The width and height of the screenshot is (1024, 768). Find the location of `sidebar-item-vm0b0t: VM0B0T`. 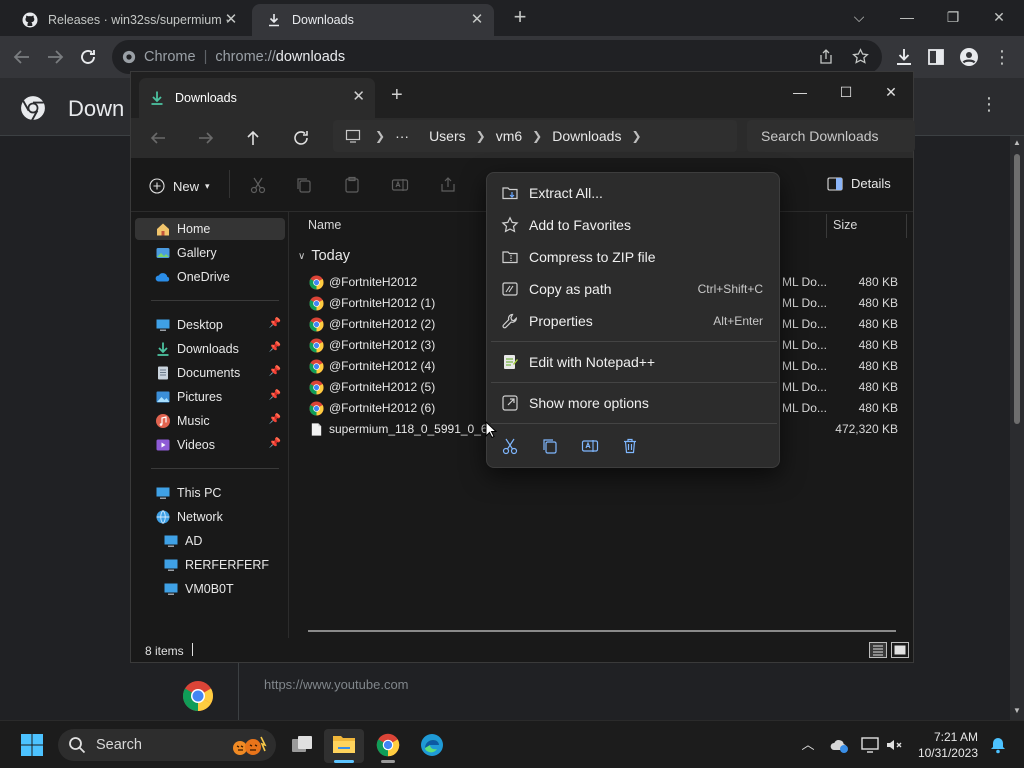

sidebar-item-vm0b0t: VM0B0T is located at coordinates (210, 589).